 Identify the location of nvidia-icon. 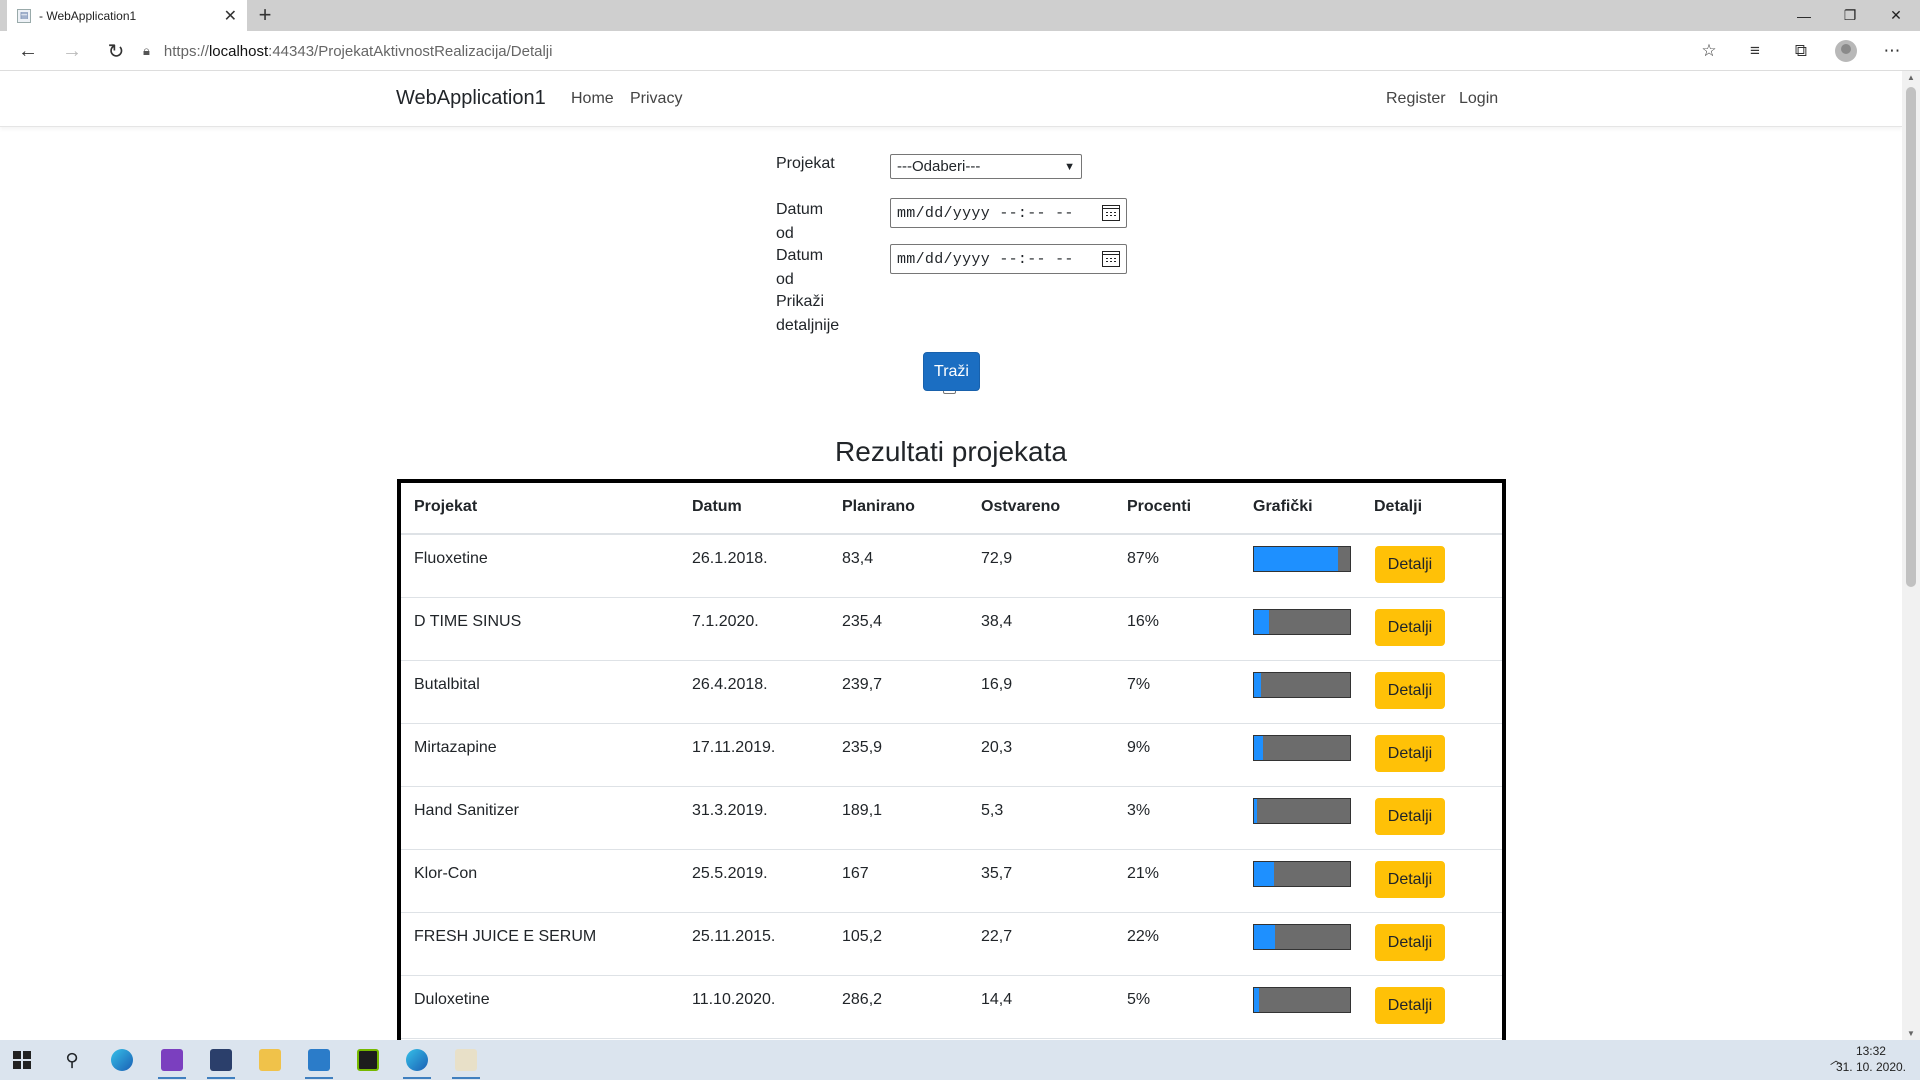
(368, 1060).